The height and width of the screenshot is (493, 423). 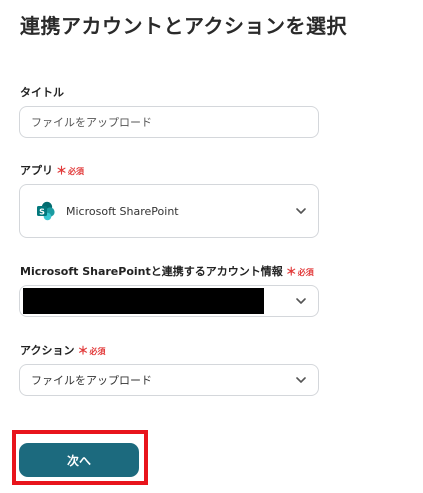 I want to click on account-label-text: Microsoft SharePointと連携するアカウント情報, so click(x=151, y=271).